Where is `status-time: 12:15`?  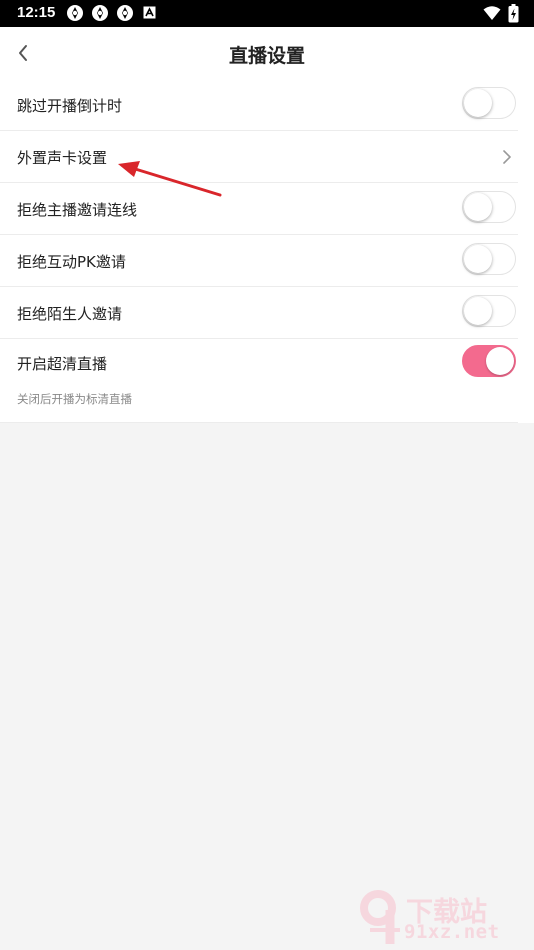
status-time: 12:15 is located at coordinates (36, 12).